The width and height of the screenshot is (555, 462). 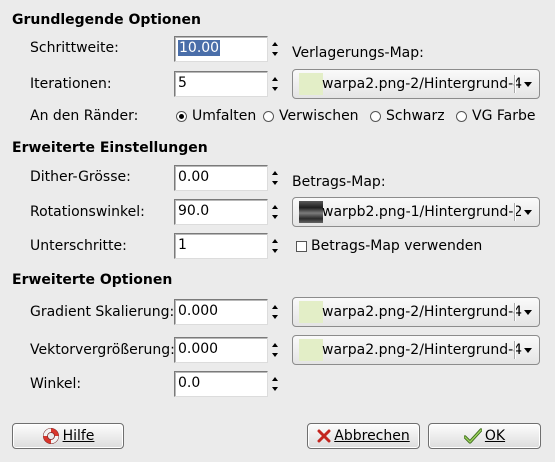 What do you see at coordinates (275, 246) in the screenshot?
I see `substeps-spin-arrows` at bounding box center [275, 246].